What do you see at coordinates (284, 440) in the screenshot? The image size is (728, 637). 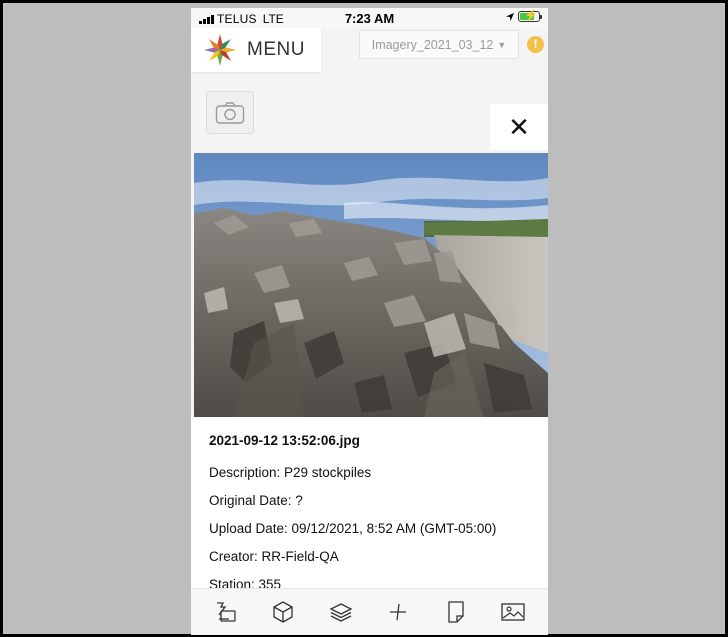 I see `photo-filename: 2021-09-12 13:52:06.jpg` at bounding box center [284, 440].